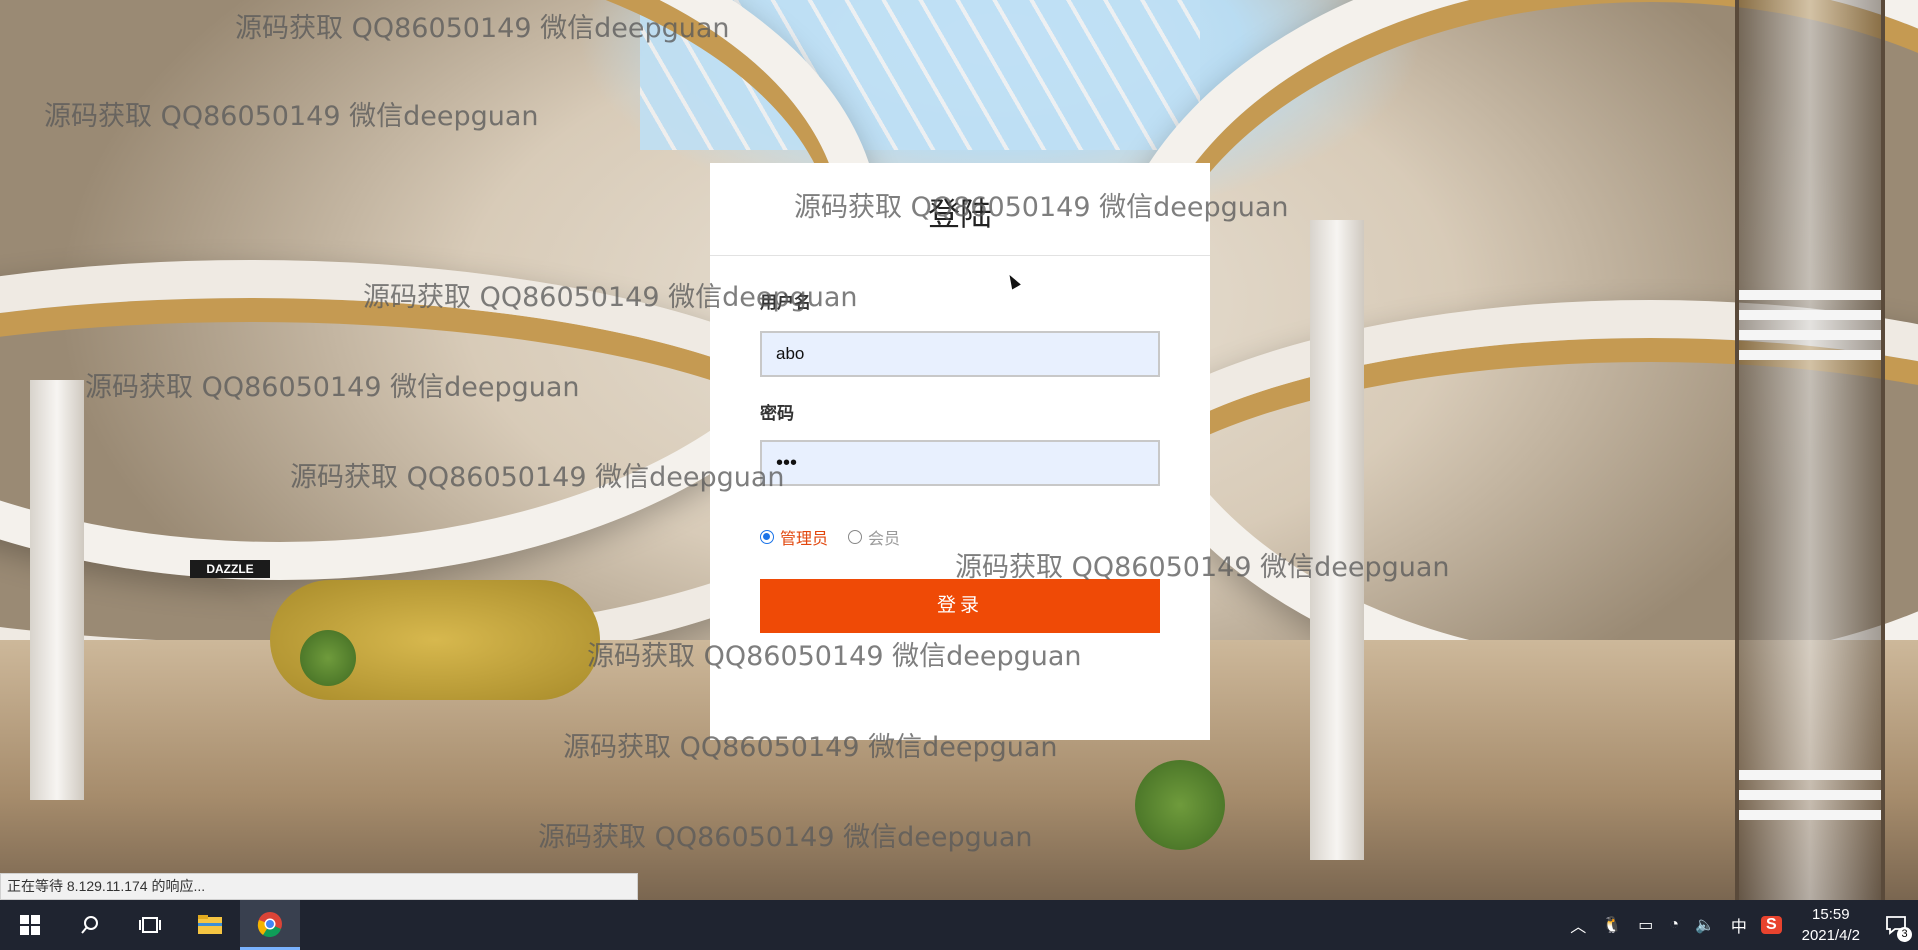 The width and height of the screenshot is (1918, 950). I want to click on sogou-icon: S, so click(1771, 925).